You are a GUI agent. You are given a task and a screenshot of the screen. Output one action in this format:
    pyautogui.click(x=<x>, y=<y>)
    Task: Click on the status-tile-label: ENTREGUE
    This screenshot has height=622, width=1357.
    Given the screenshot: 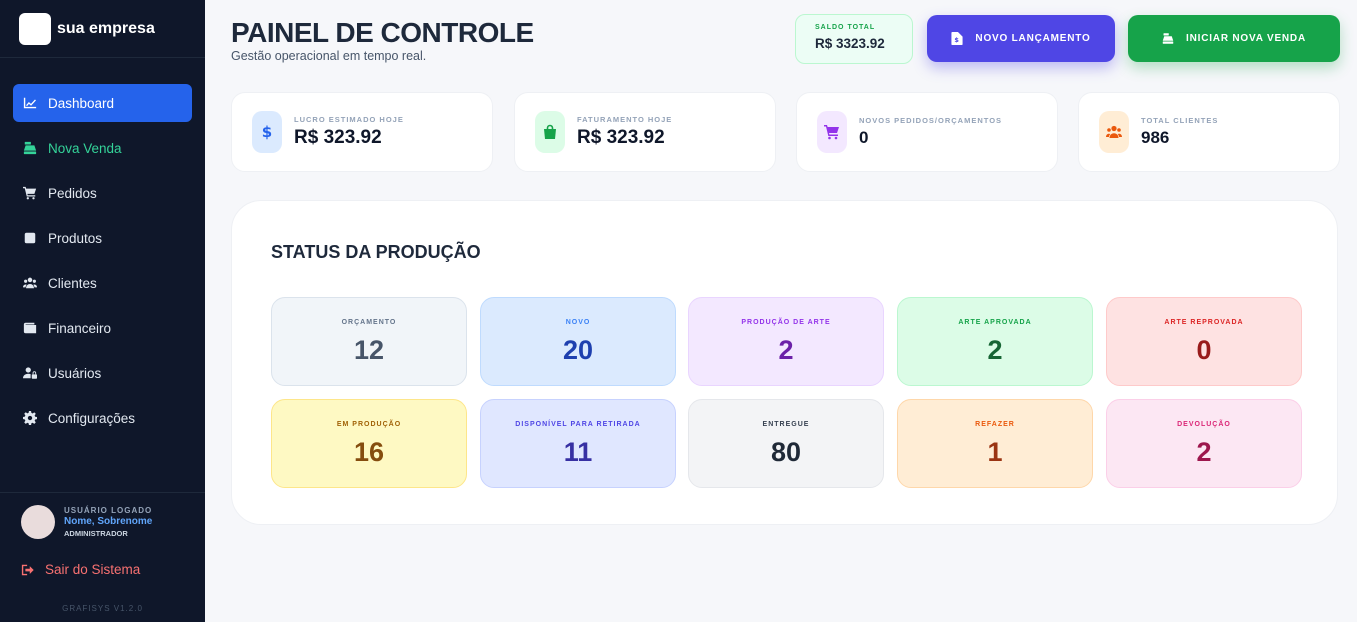 What is the action you would take?
    pyautogui.click(x=786, y=424)
    